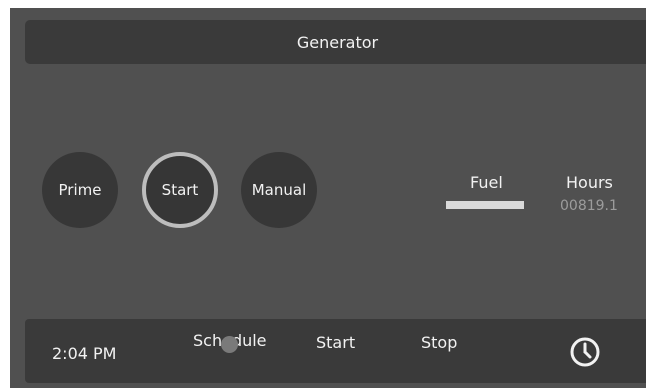  What do you see at coordinates (486, 182) in the screenshot?
I see `fuel-label: Fuel` at bounding box center [486, 182].